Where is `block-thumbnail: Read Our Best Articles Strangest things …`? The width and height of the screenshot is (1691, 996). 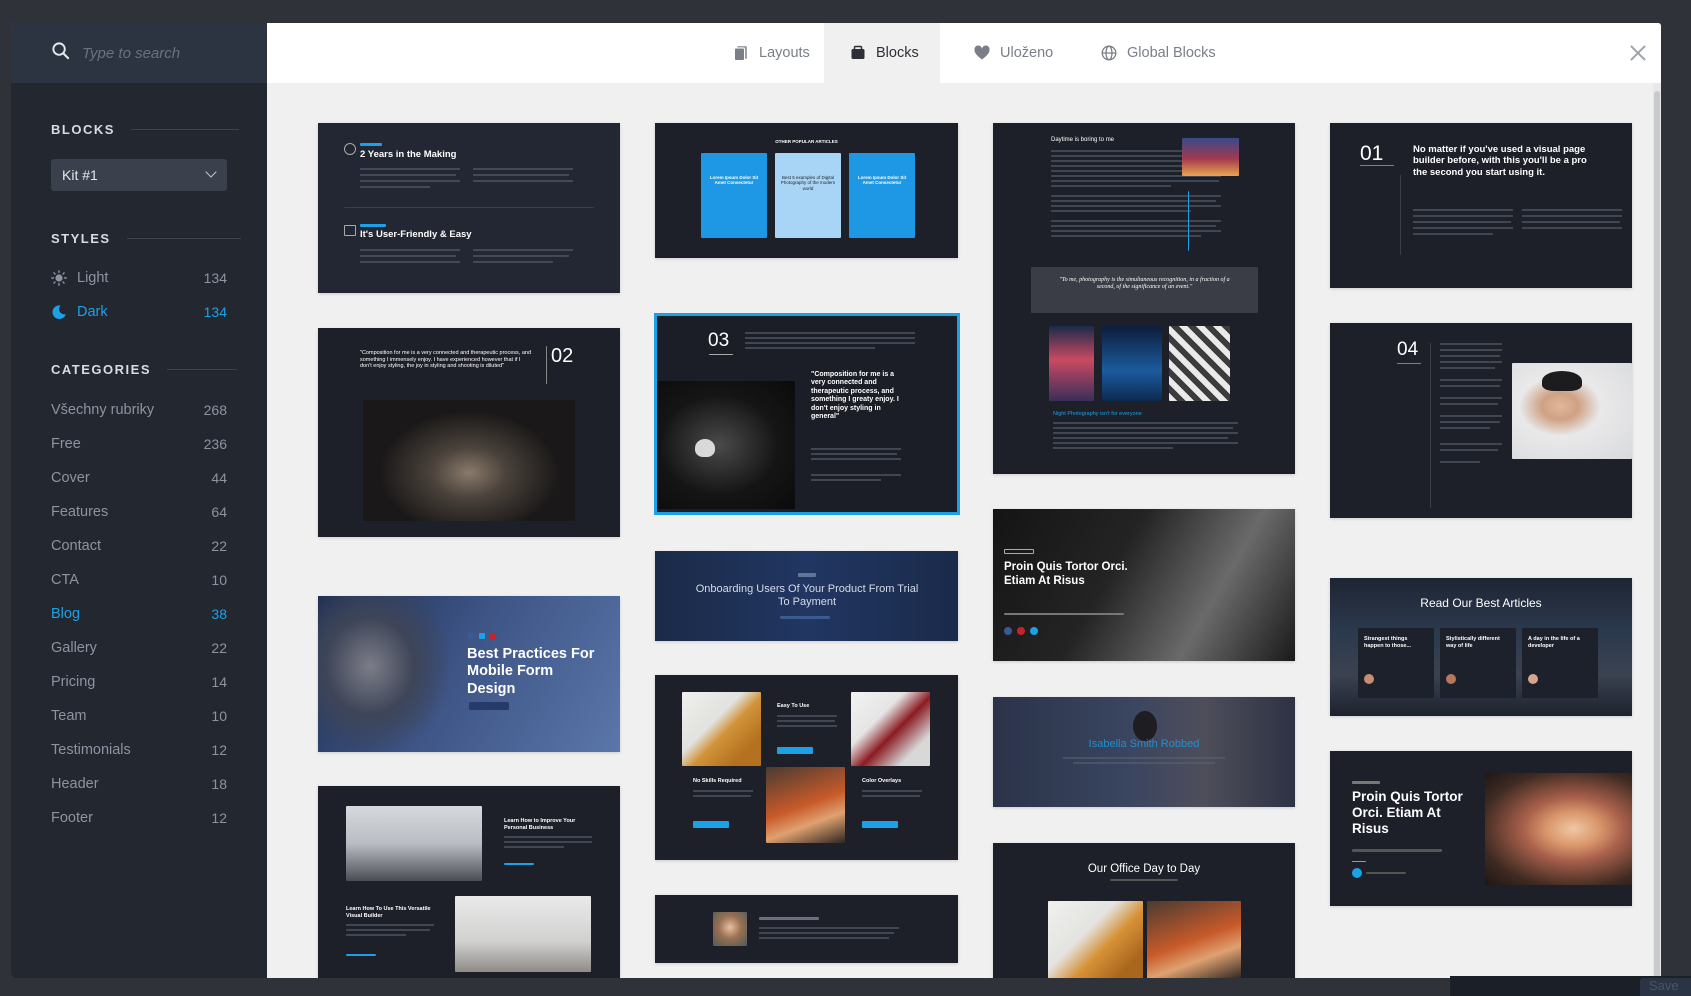 block-thumbnail: Read Our Best Articles Strangest things … is located at coordinates (1481, 647).